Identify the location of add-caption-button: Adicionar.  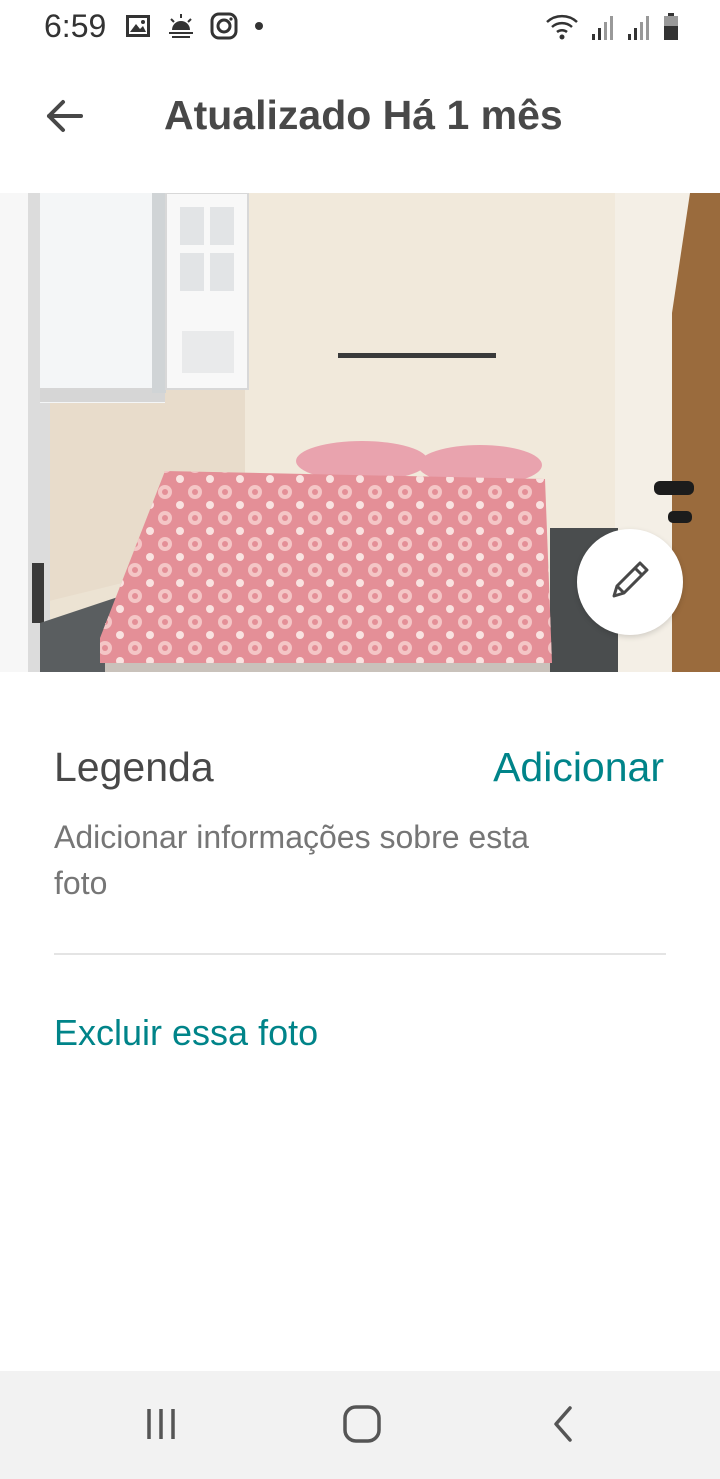
(578, 767).